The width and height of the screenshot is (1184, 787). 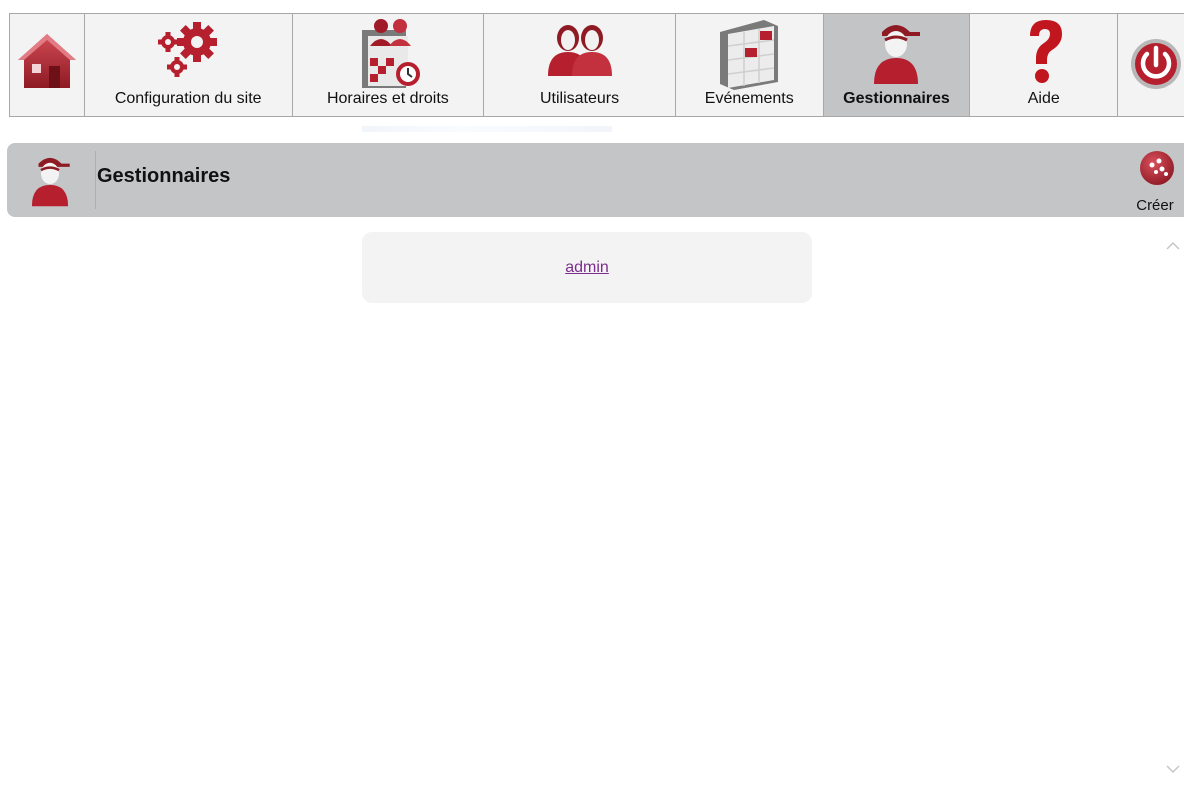 What do you see at coordinates (1155, 205) in the screenshot?
I see `create-label: Créer` at bounding box center [1155, 205].